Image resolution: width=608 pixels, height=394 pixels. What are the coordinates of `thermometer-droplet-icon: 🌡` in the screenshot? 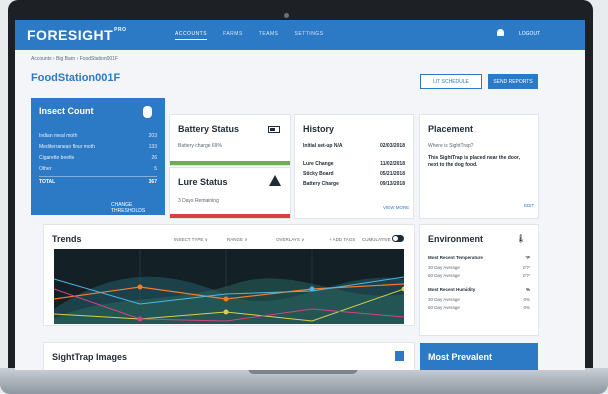 It's located at (521, 238).